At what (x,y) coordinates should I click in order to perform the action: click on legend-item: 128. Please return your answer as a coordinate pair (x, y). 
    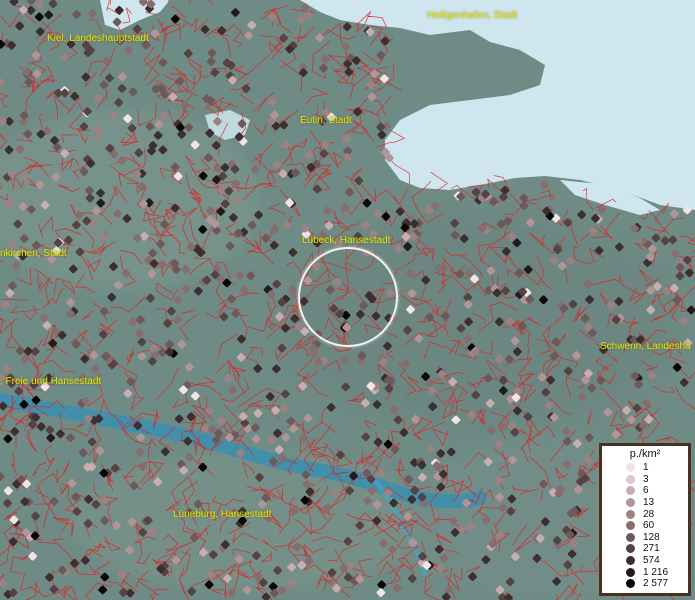
    Looking at the image, I should click on (645, 538).